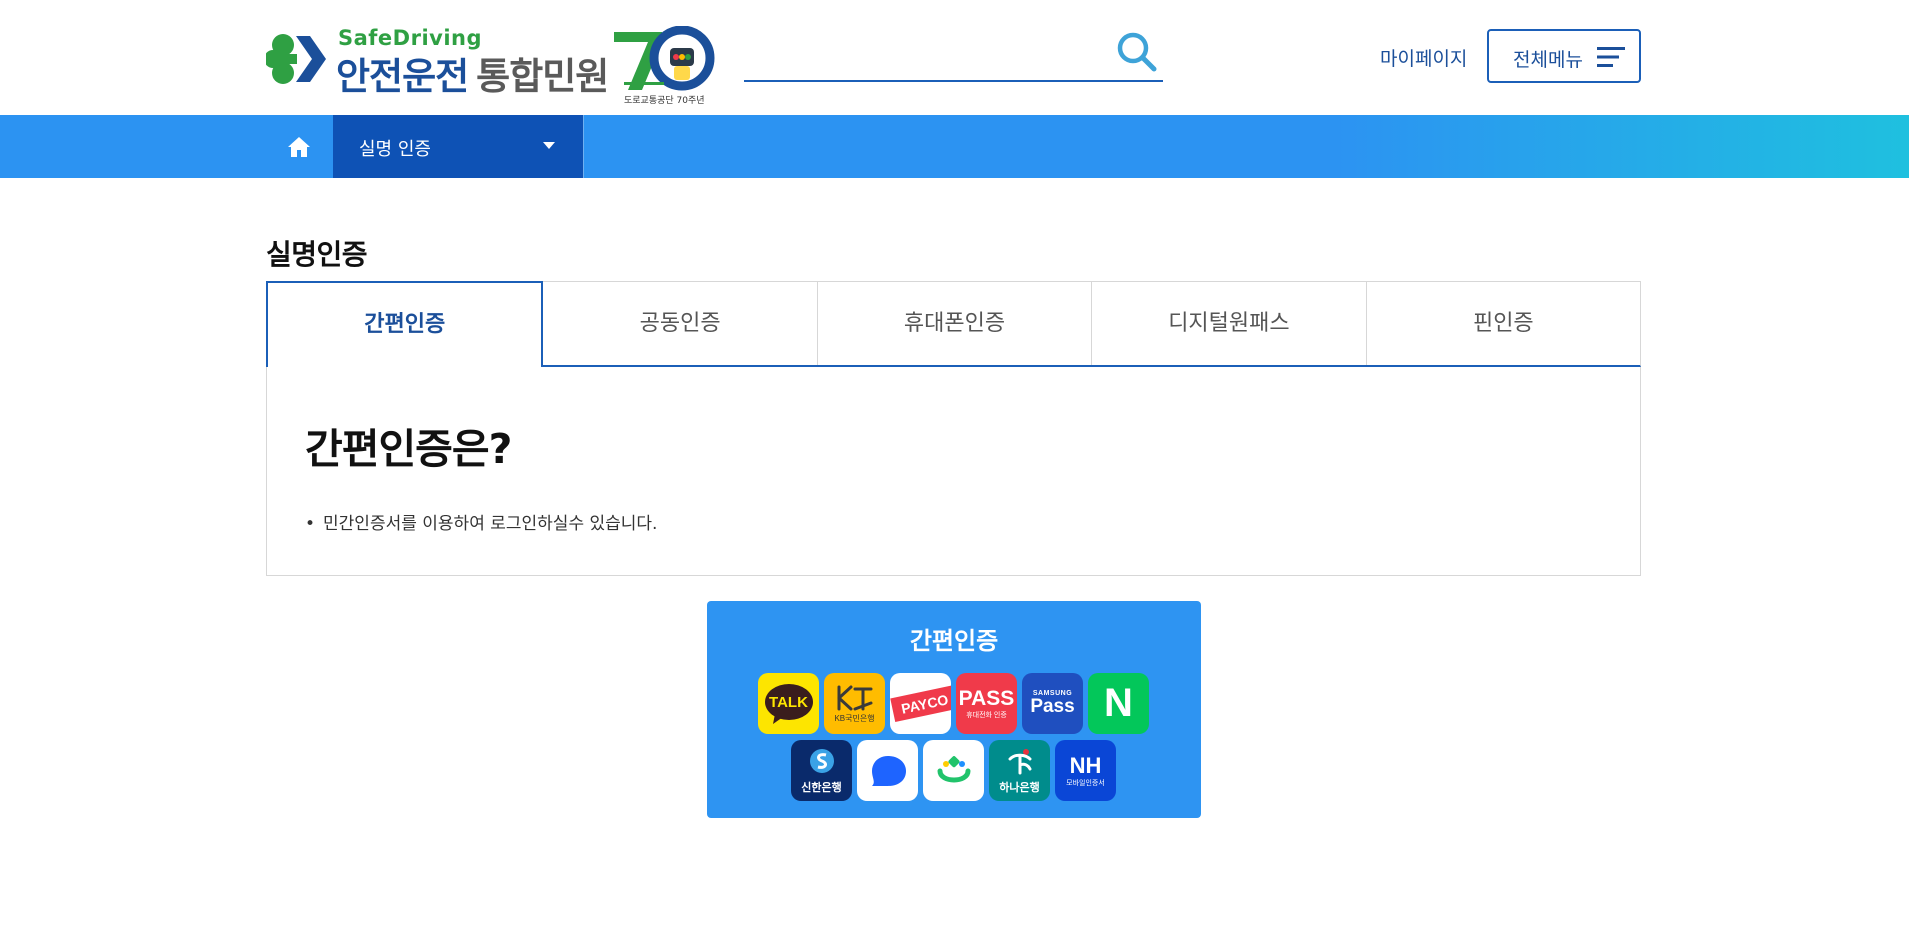 Image resolution: width=1909 pixels, height=935 pixels. I want to click on banksalad-logo-icon, so click(953, 768).